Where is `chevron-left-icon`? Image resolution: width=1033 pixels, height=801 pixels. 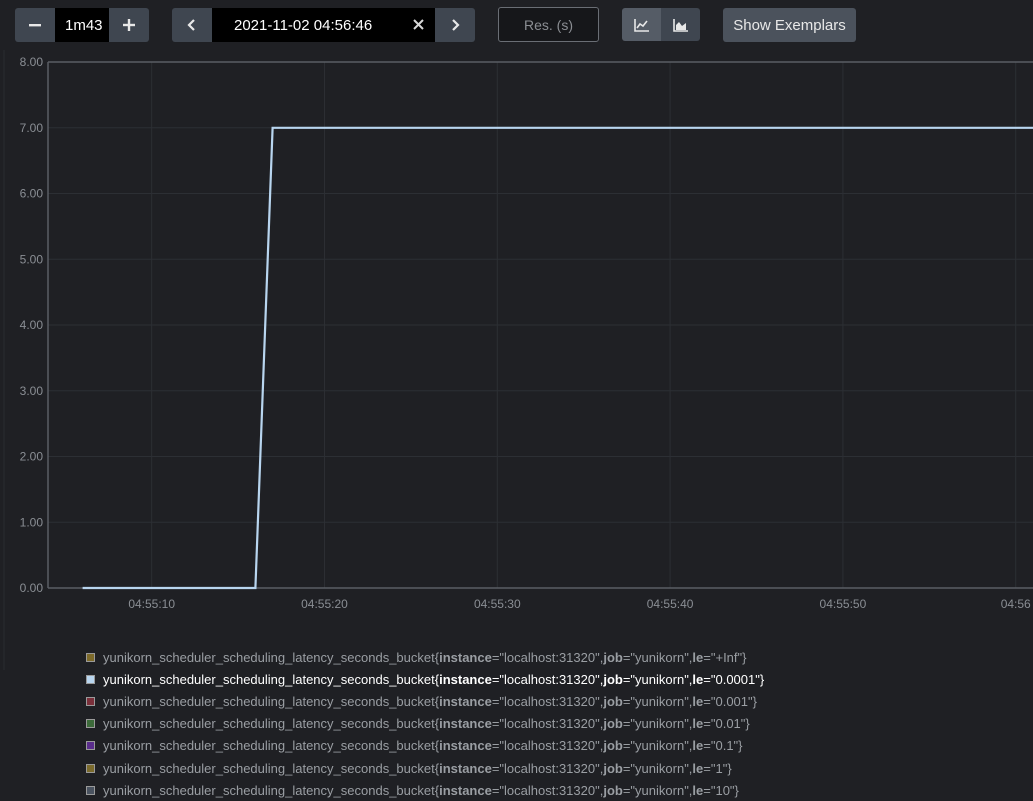
chevron-left-icon is located at coordinates (192, 25).